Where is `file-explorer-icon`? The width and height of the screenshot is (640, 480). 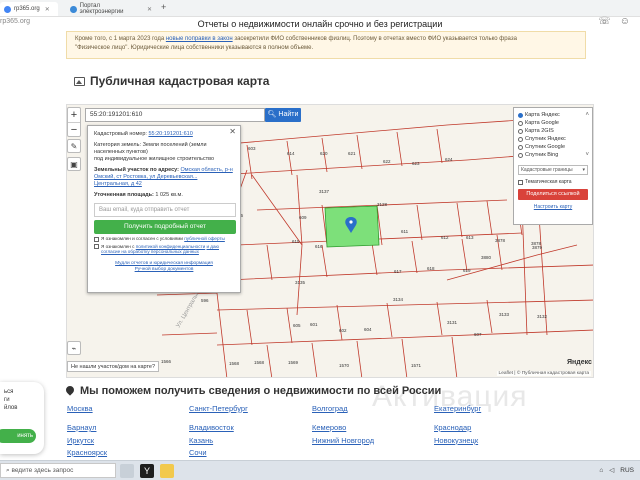 file-explorer-icon is located at coordinates (167, 471).